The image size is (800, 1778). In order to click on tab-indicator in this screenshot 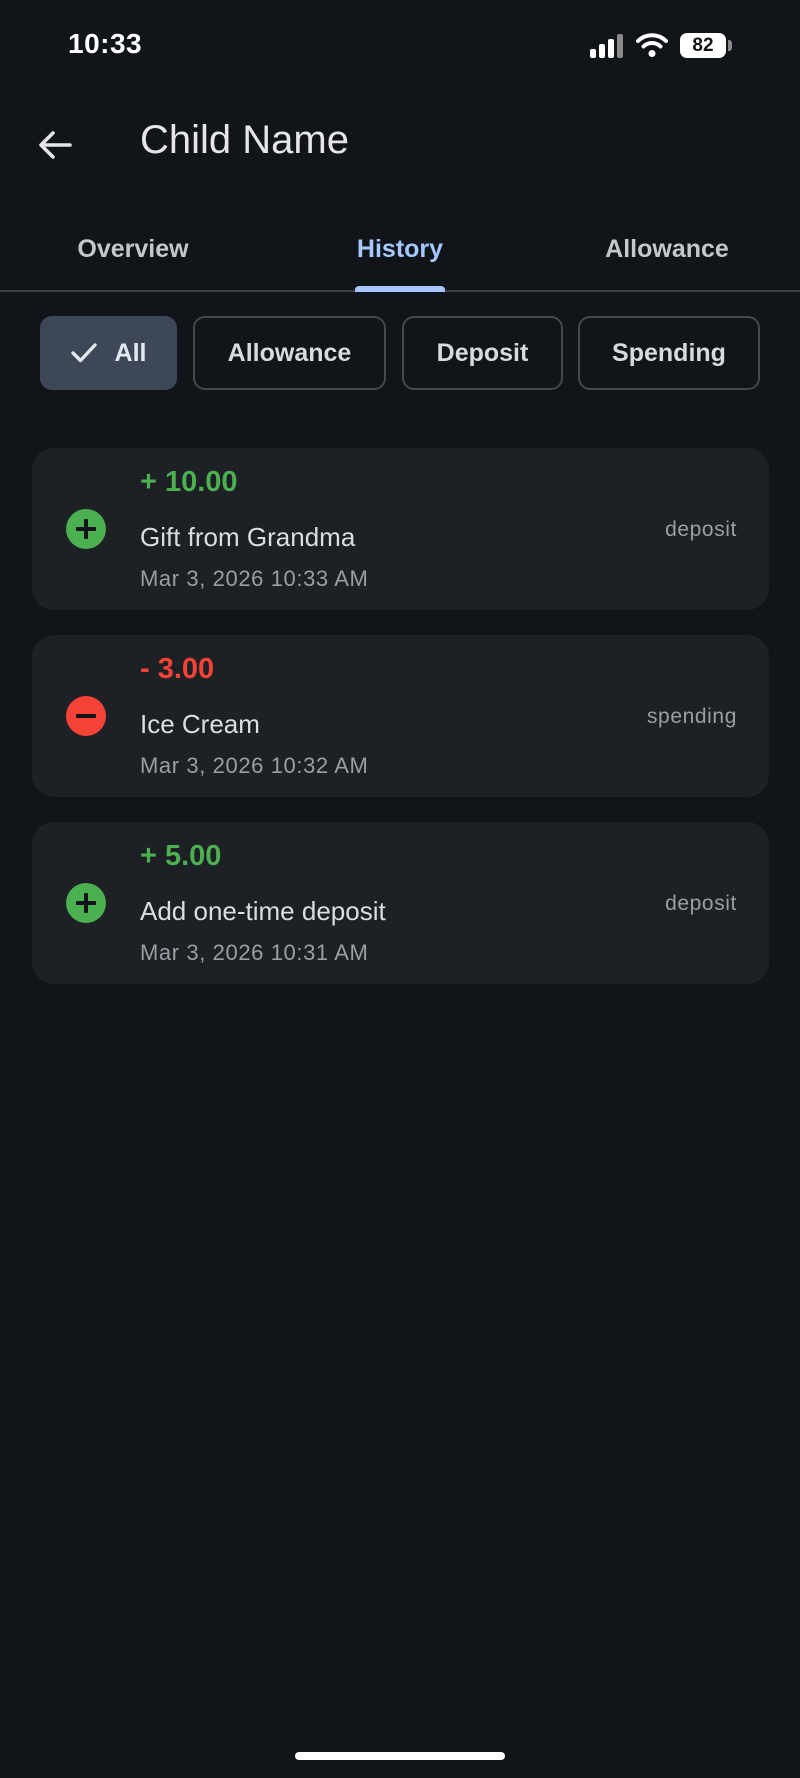, I will do `click(400, 289)`.